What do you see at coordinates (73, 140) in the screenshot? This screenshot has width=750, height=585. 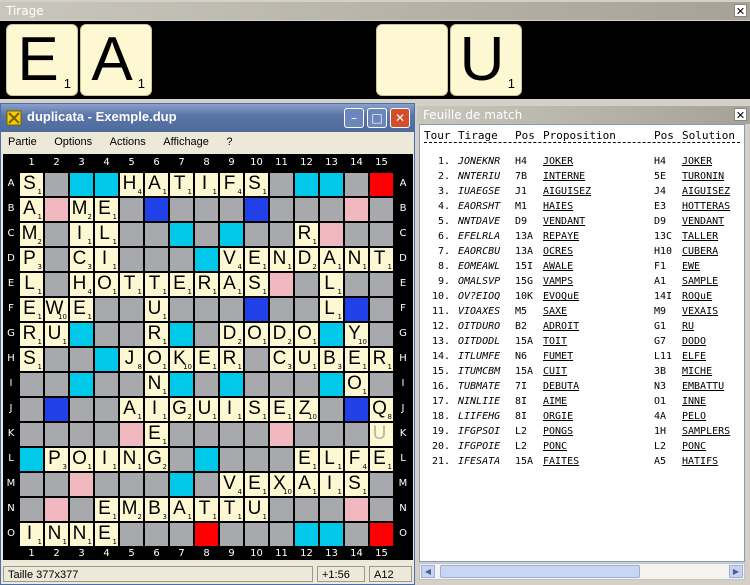 I see `menu-options: Options` at bounding box center [73, 140].